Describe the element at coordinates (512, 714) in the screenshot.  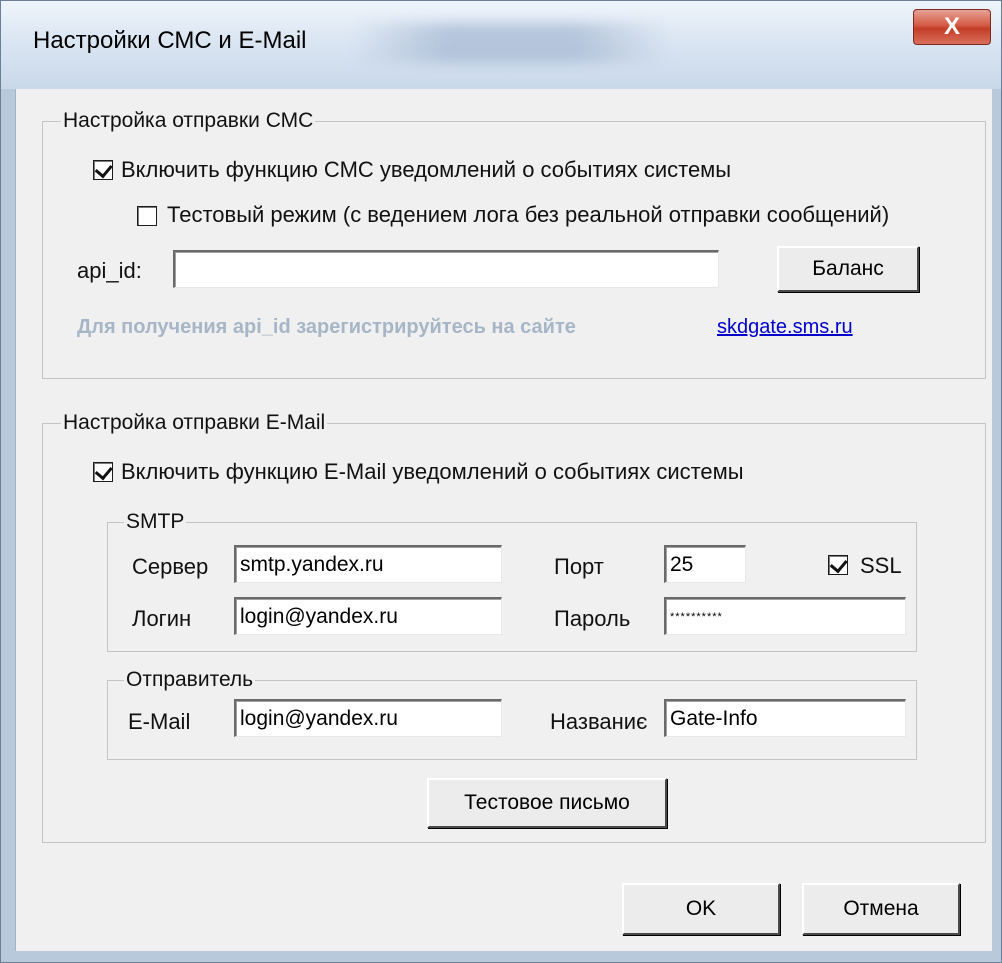
I see `sender-group: Отправитель E-Mail Названиє` at that location.